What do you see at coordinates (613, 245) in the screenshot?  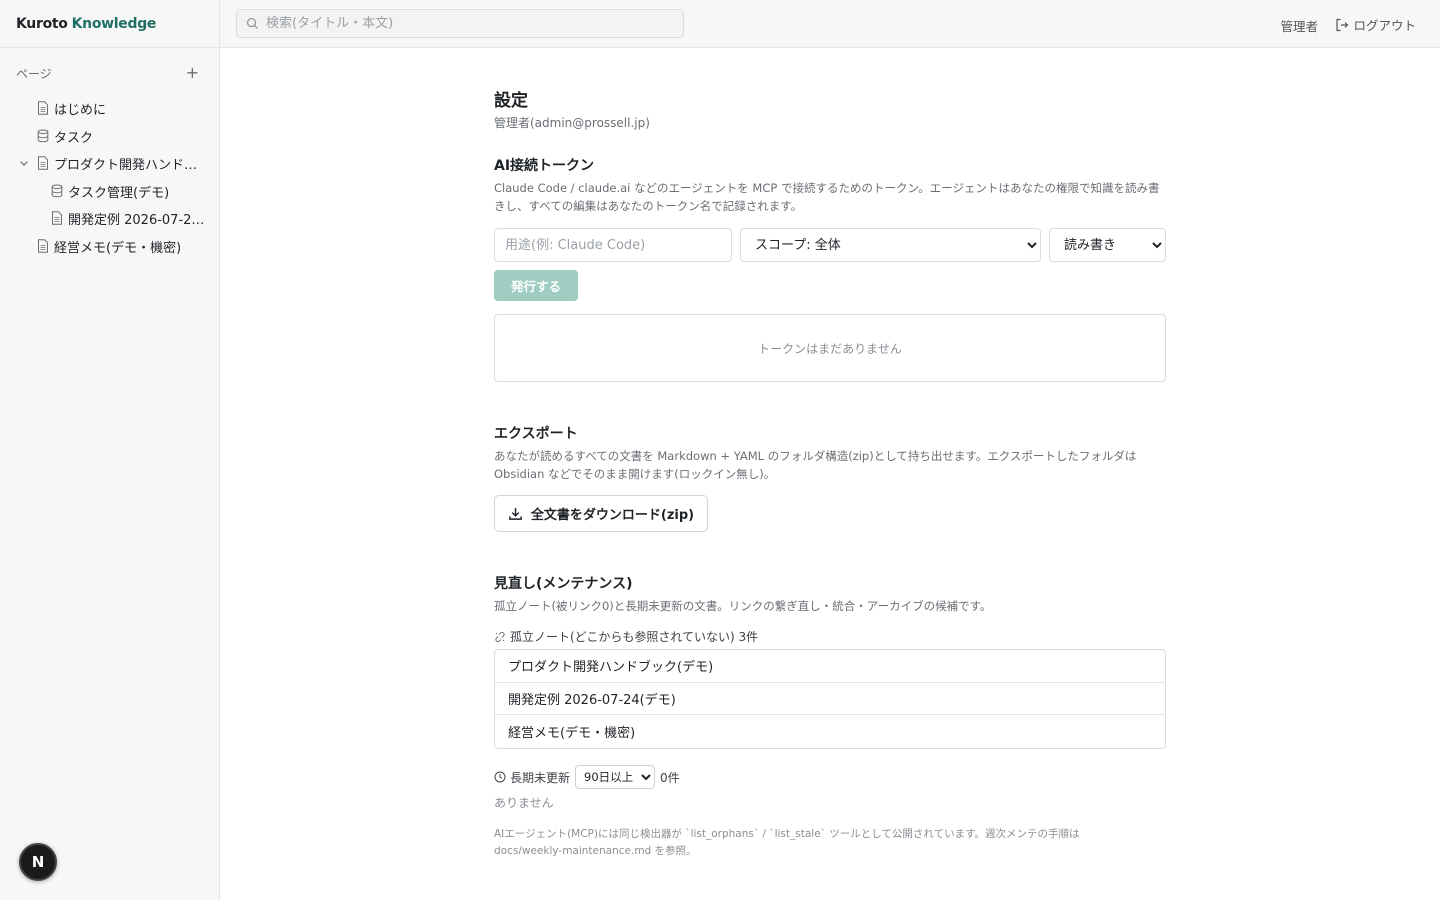 I see `token-purpose-input` at bounding box center [613, 245].